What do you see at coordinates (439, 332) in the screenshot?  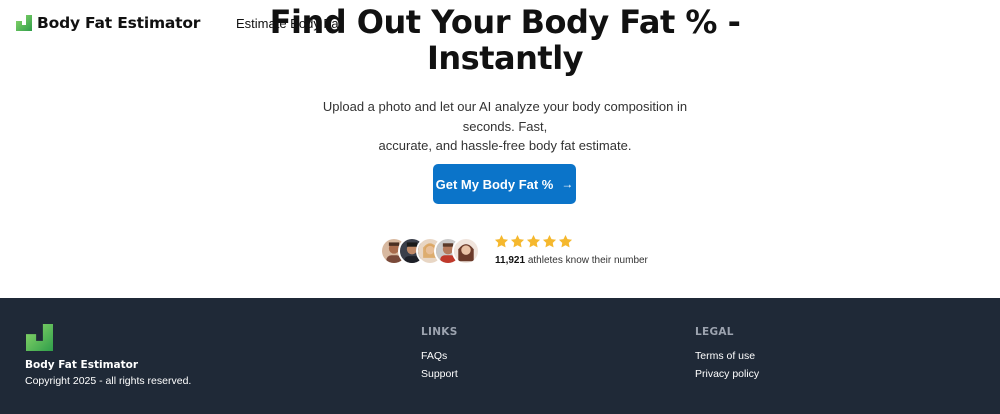 I see `footer-links-title: LINKS` at bounding box center [439, 332].